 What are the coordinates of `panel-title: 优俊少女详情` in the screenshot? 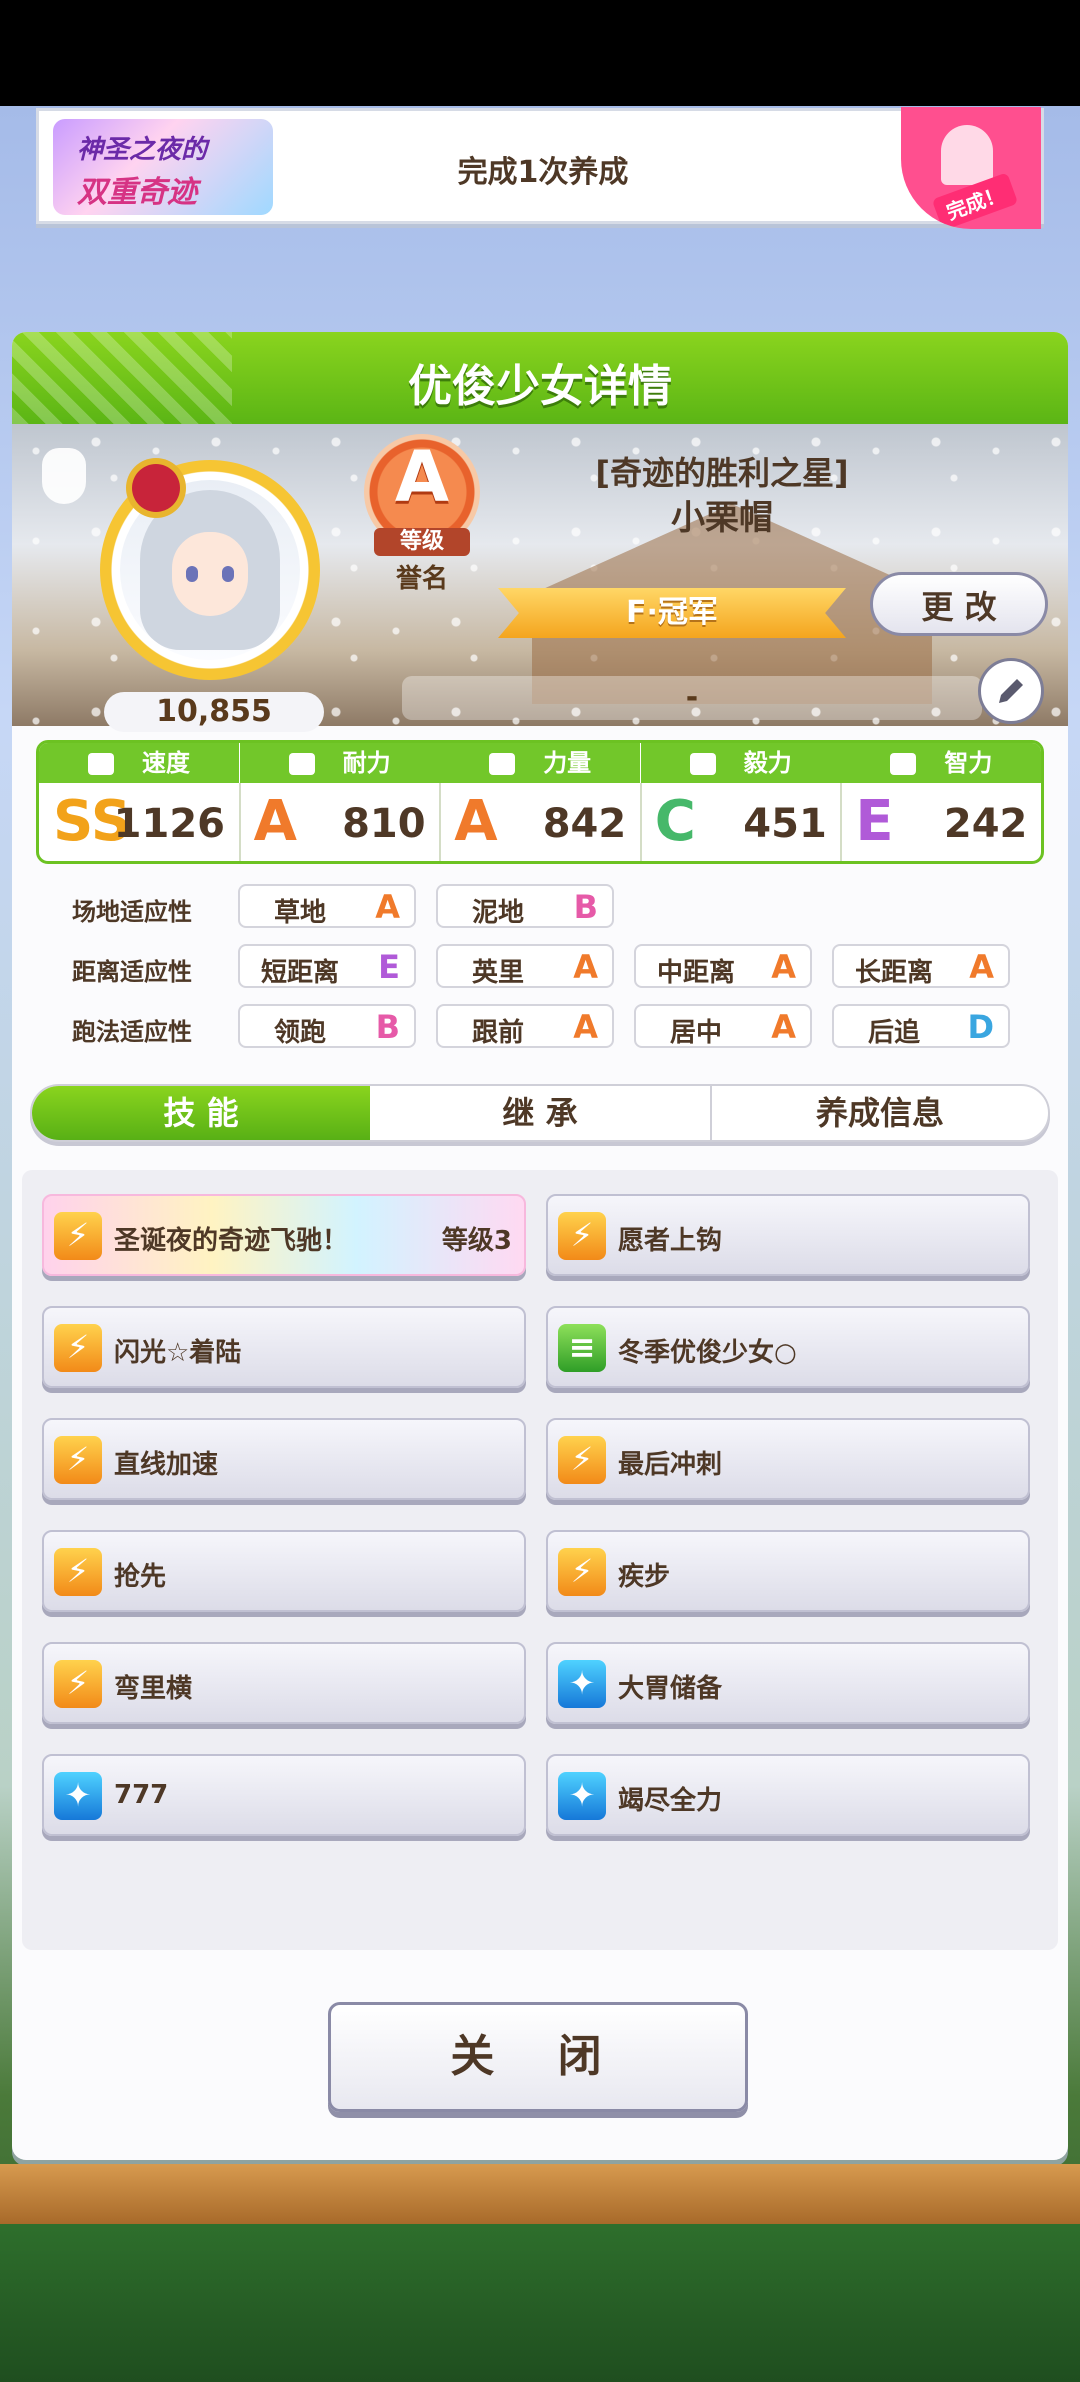 It's located at (540, 386).